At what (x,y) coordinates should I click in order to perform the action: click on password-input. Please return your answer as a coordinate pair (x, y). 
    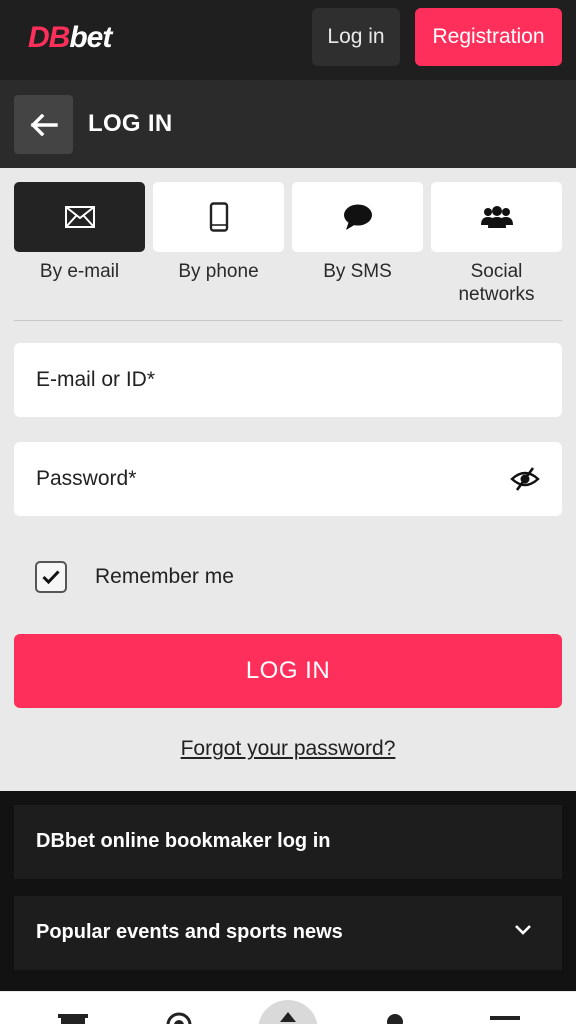
    Looking at the image, I should click on (288, 479).